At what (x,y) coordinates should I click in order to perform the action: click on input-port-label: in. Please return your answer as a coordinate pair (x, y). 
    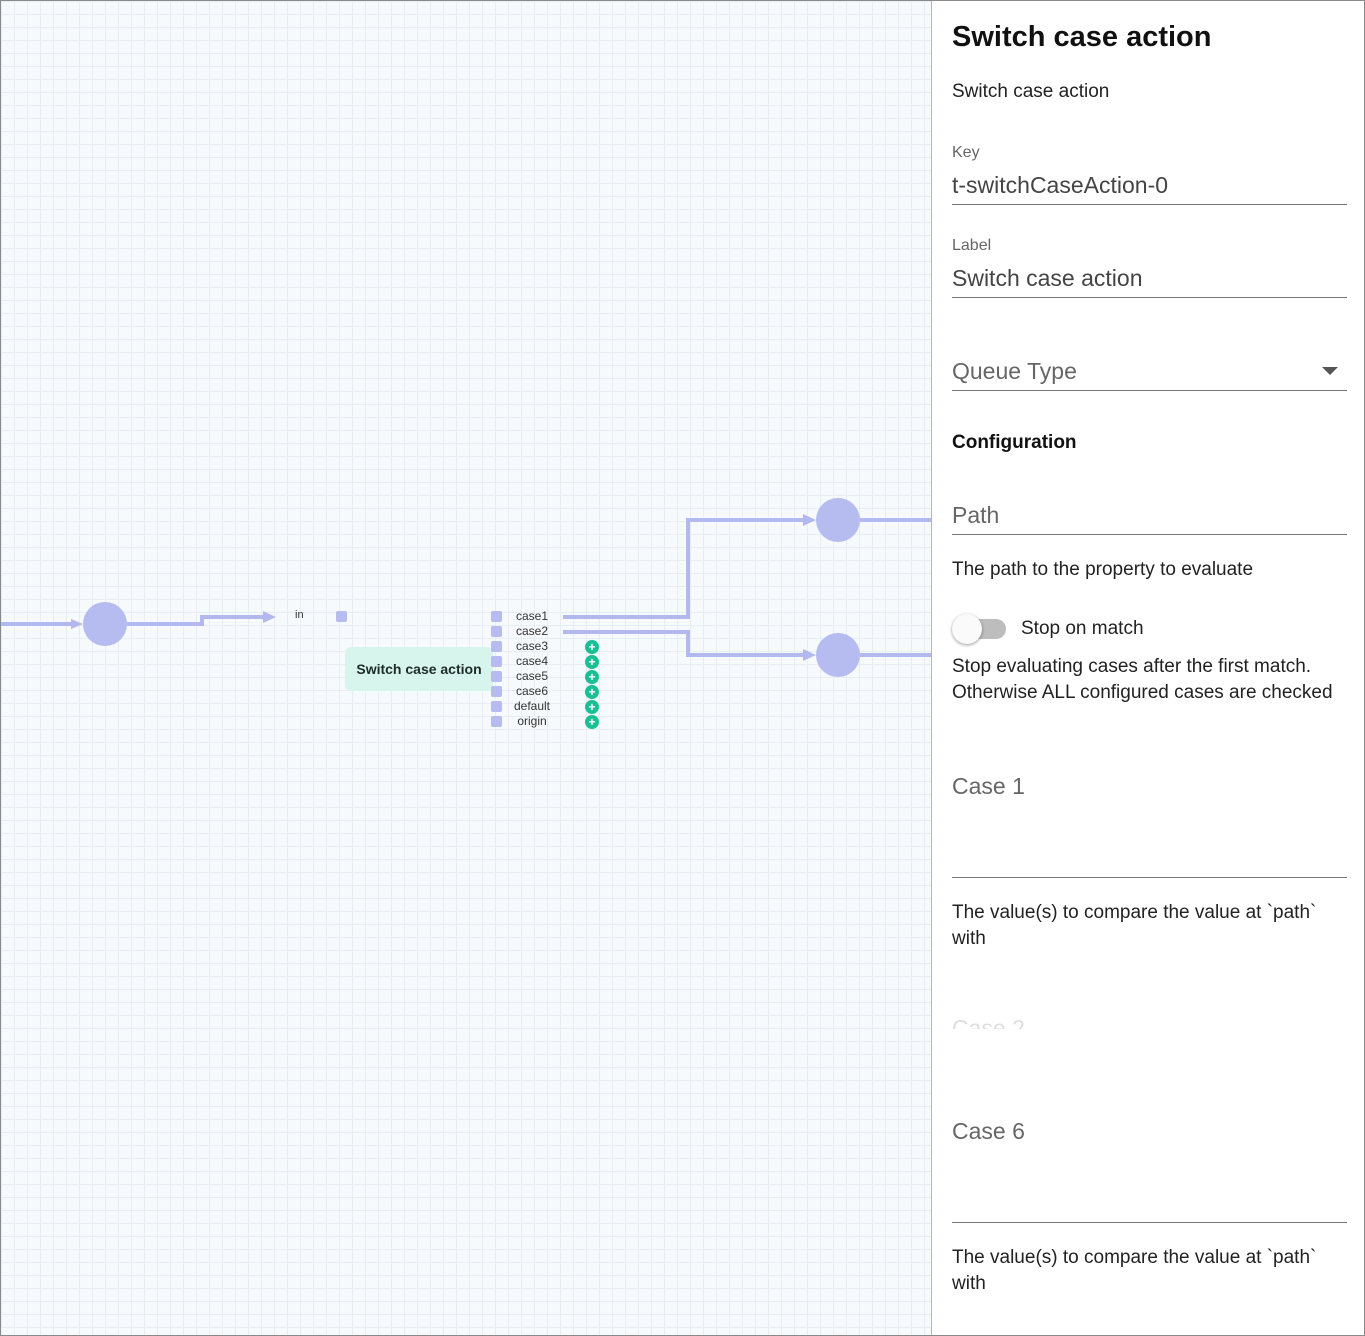
    Looking at the image, I should click on (299, 615).